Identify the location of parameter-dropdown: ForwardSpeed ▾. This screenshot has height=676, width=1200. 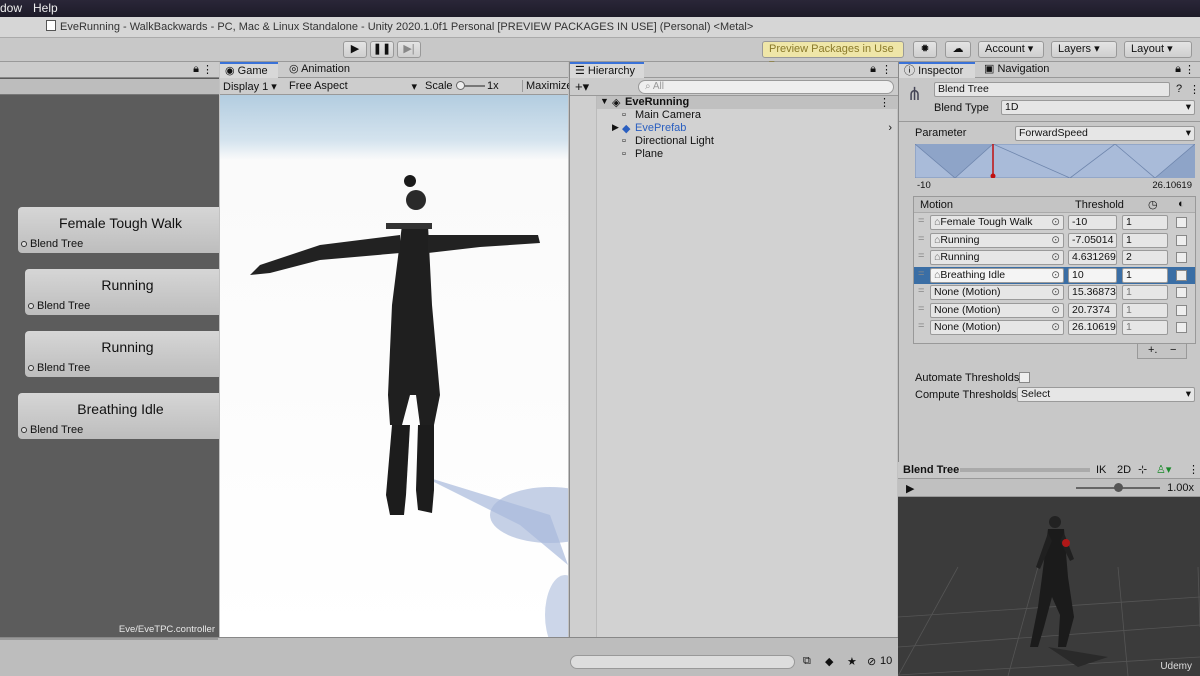
(1105, 133).